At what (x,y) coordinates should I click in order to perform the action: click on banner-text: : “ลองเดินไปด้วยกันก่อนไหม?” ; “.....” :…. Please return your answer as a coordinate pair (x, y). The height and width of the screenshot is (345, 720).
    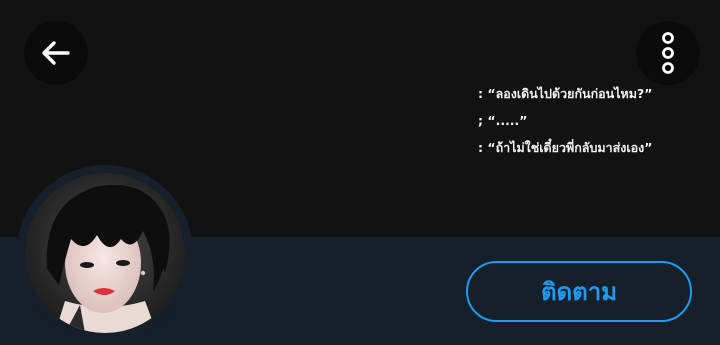
    Looking at the image, I should click on (565, 120).